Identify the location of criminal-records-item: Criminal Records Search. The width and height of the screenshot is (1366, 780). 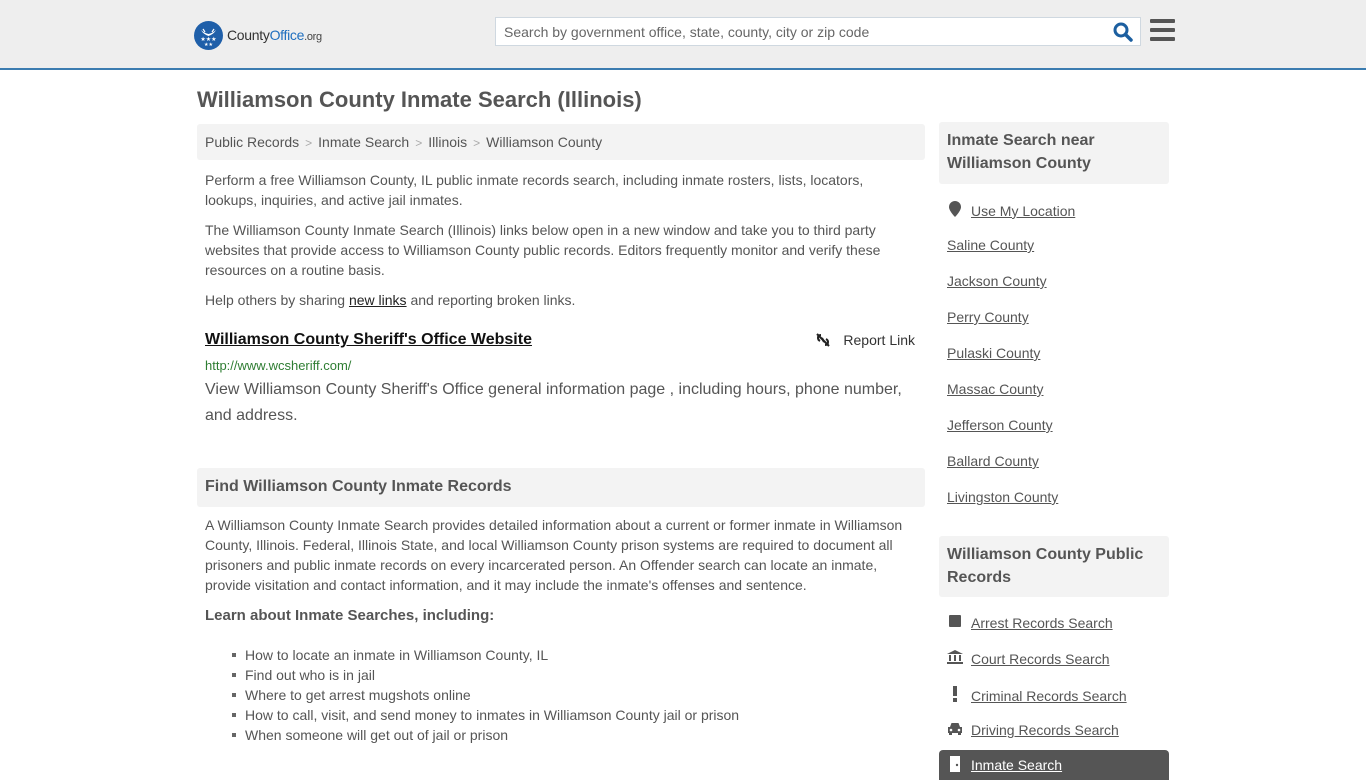
(1037, 695).